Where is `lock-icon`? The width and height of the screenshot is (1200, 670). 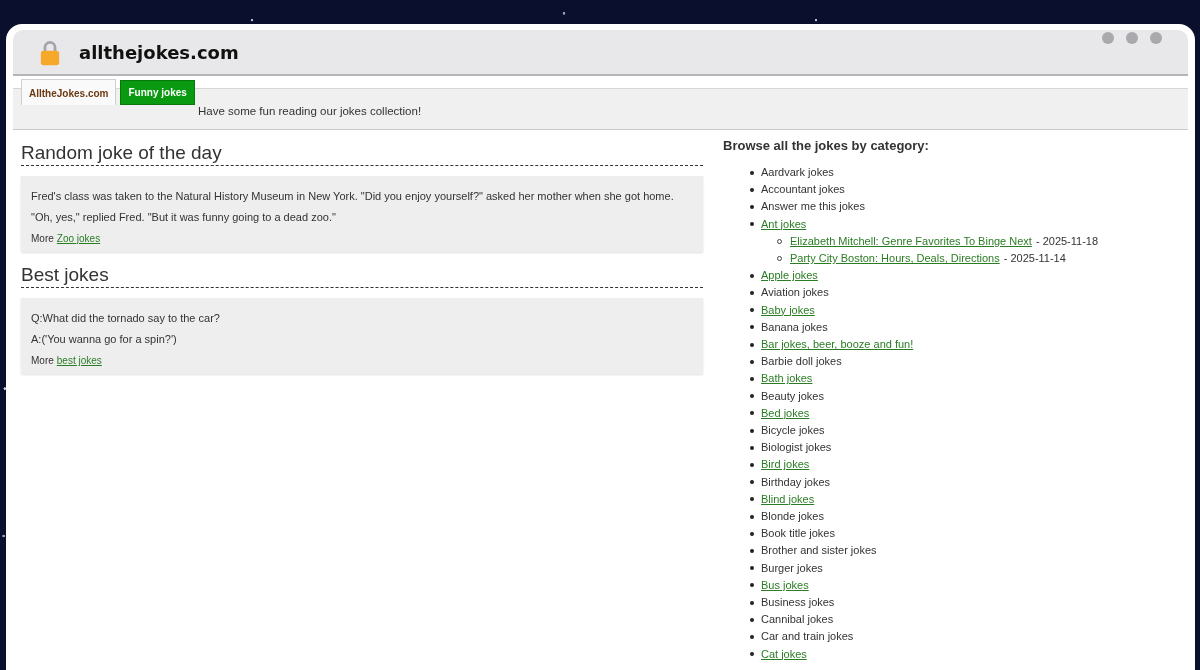 lock-icon is located at coordinates (50, 52).